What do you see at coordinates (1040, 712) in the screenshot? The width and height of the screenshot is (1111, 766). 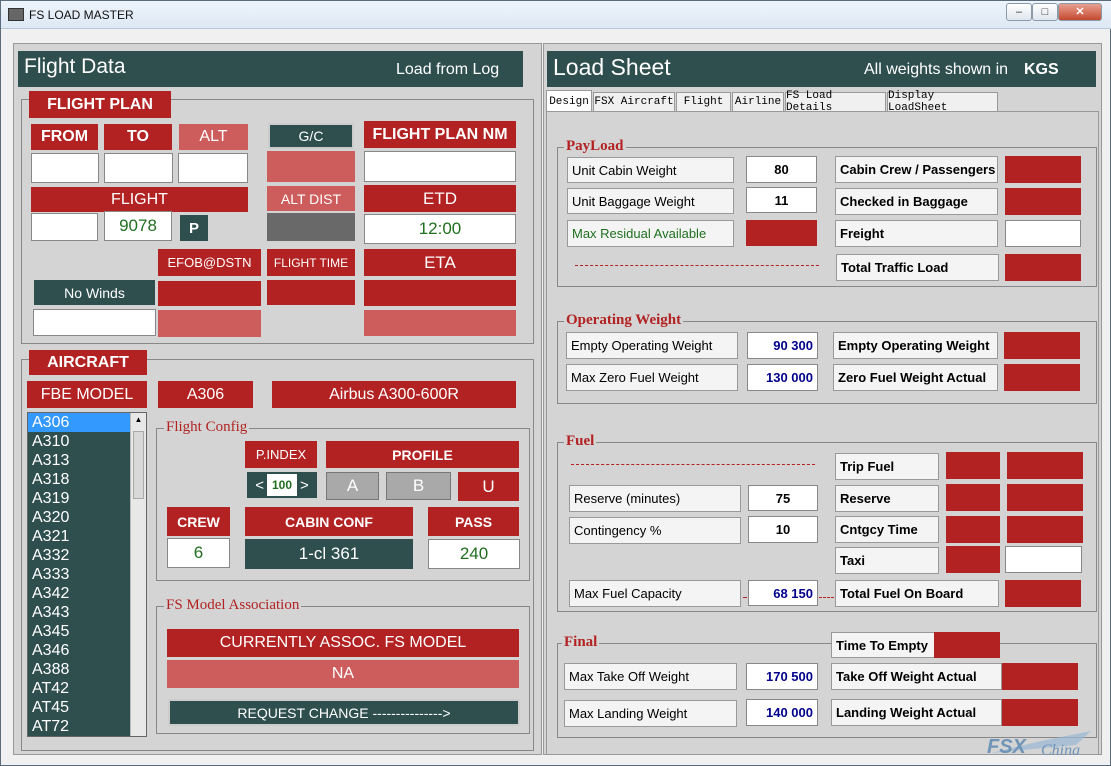 I see `lw-actual-value` at bounding box center [1040, 712].